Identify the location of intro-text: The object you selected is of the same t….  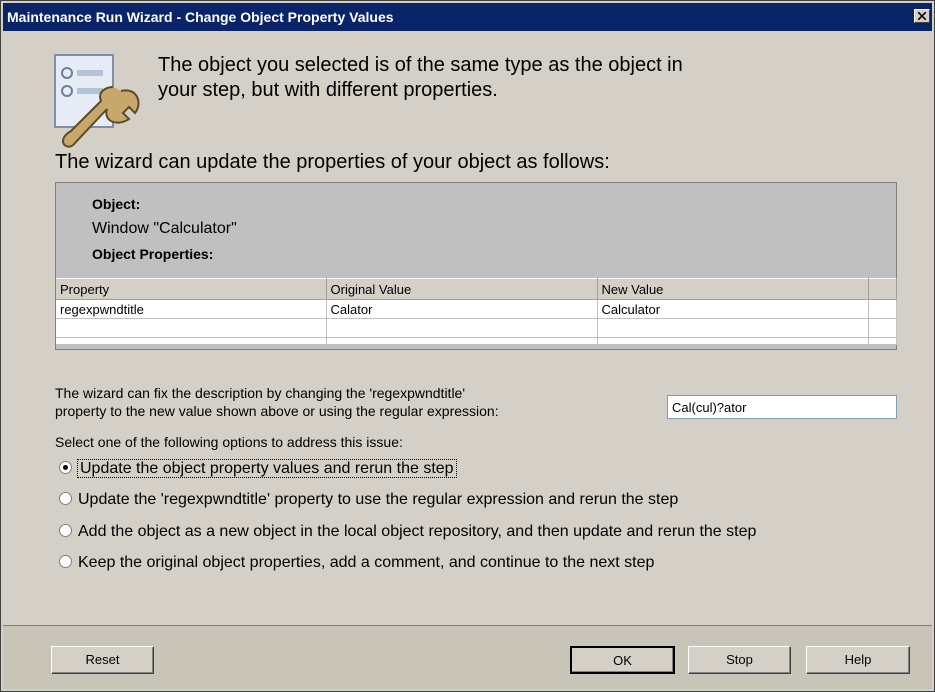
(498, 78).